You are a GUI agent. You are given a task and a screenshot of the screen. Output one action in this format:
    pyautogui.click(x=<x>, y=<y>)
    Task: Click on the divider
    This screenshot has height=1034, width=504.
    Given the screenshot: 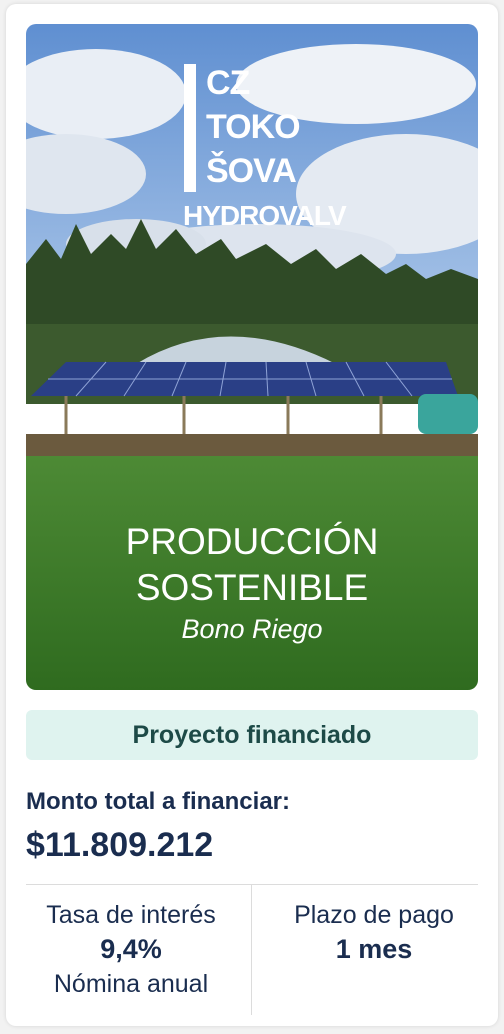 What is the action you would take?
    pyautogui.click(x=252, y=884)
    